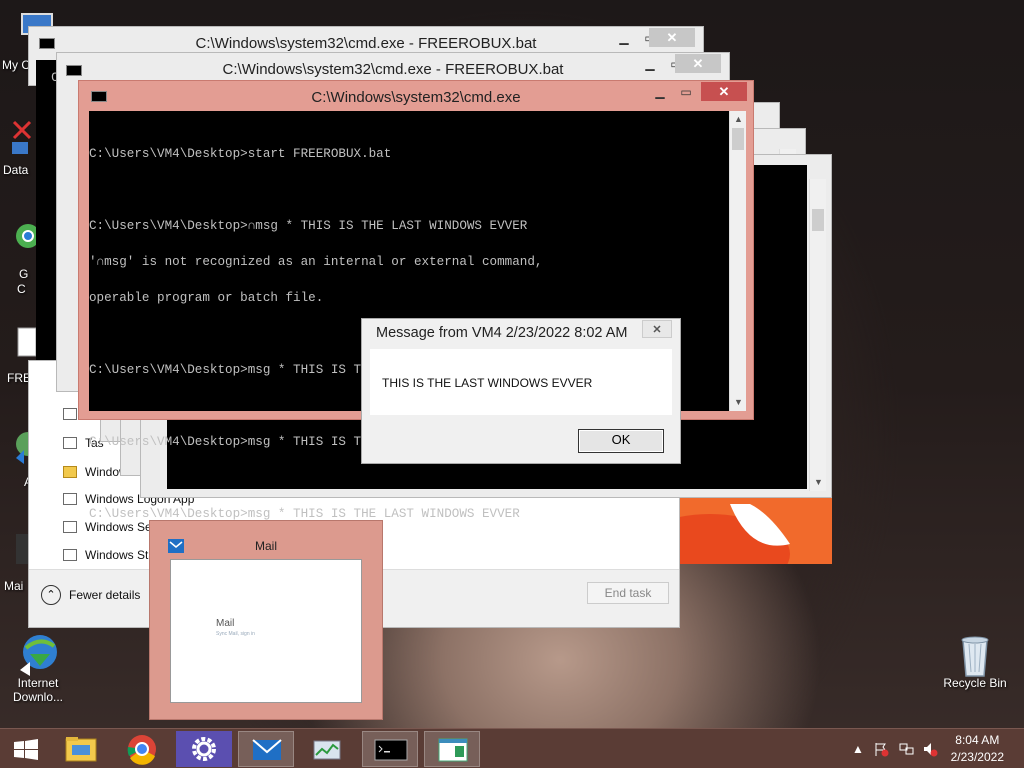  I want to click on cmd-button, so click(390, 749).